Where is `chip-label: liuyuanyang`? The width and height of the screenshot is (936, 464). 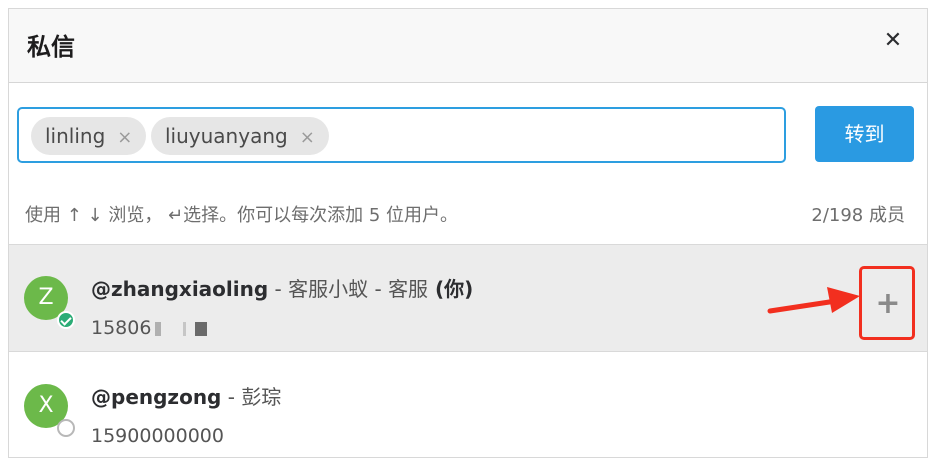 chip-label: liuyuanyang is located at coordinates (226, 136).